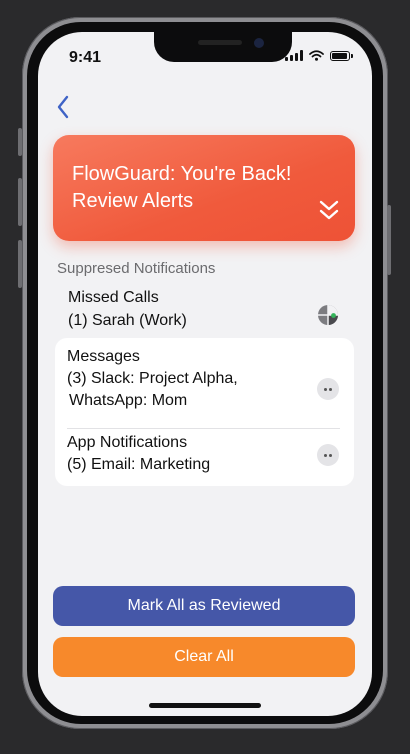 The height and width of the screenshot is (754, 410). What do you see at coordinates (139, 464) in the screenshot?
I see `app-notifications-detail: (5) Email: Marketing` at bounding box center [139, 464].